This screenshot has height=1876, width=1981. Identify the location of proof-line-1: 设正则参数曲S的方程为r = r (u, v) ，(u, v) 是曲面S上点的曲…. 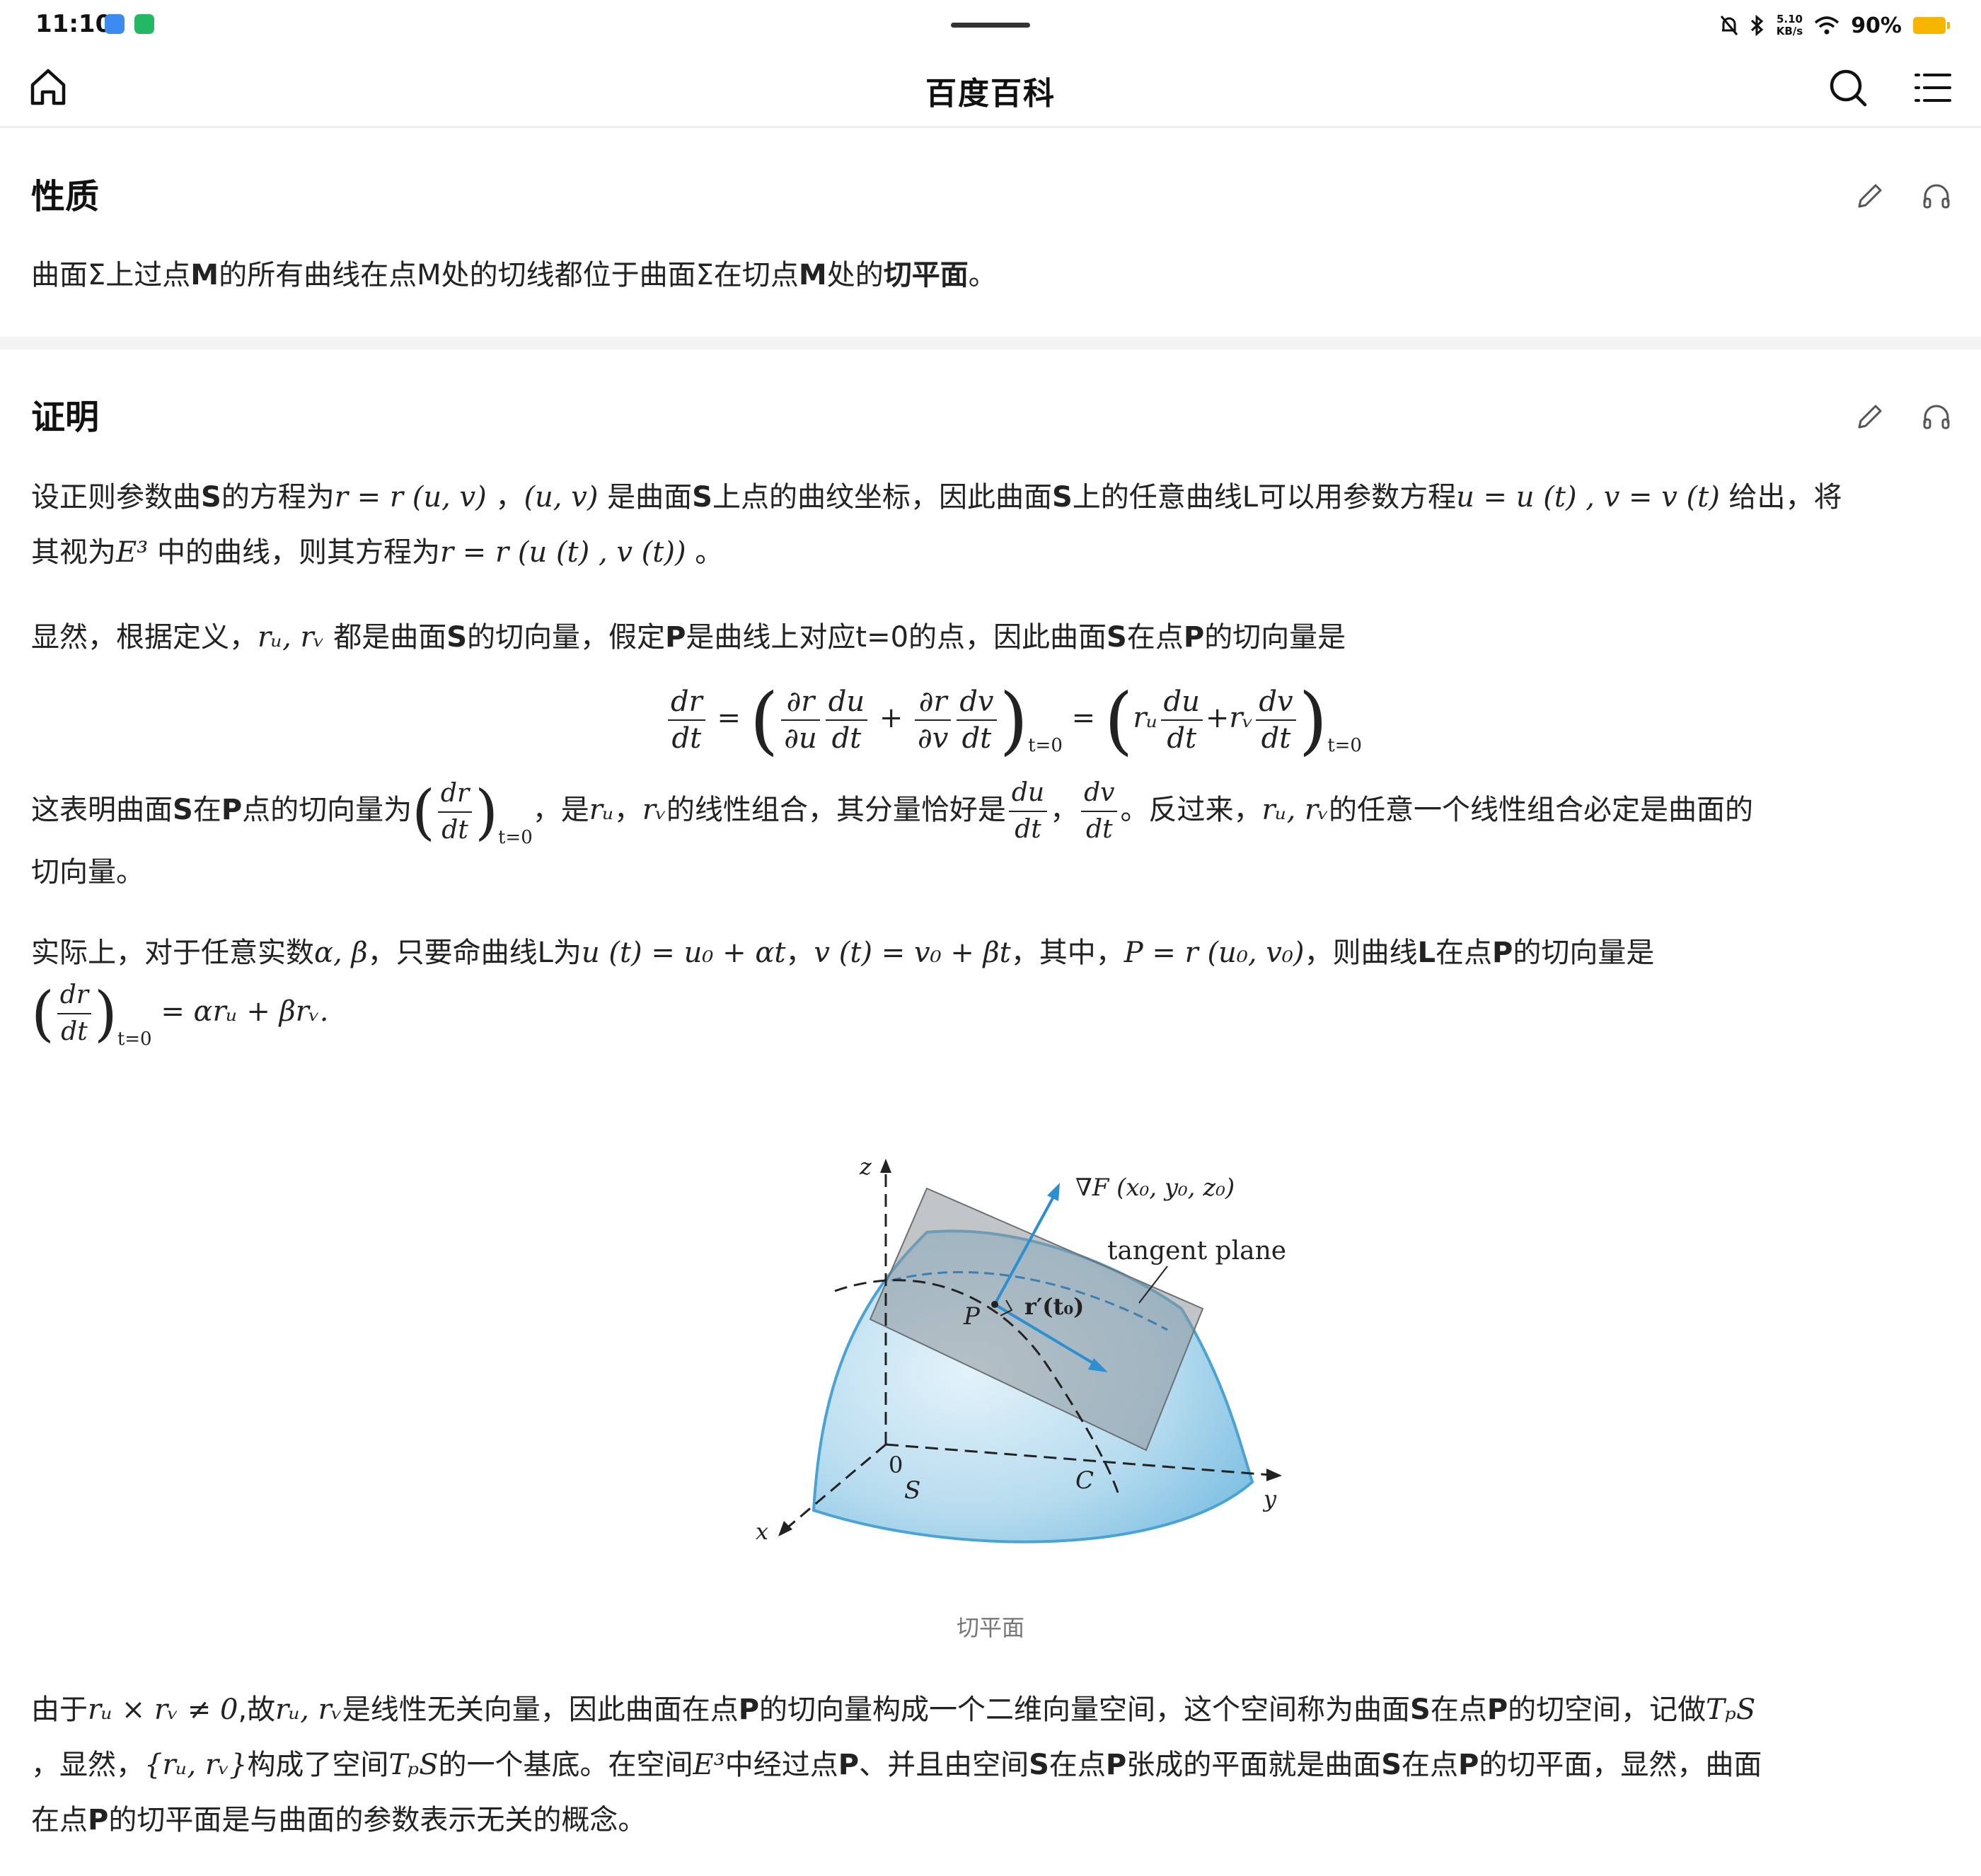
(937, 497).